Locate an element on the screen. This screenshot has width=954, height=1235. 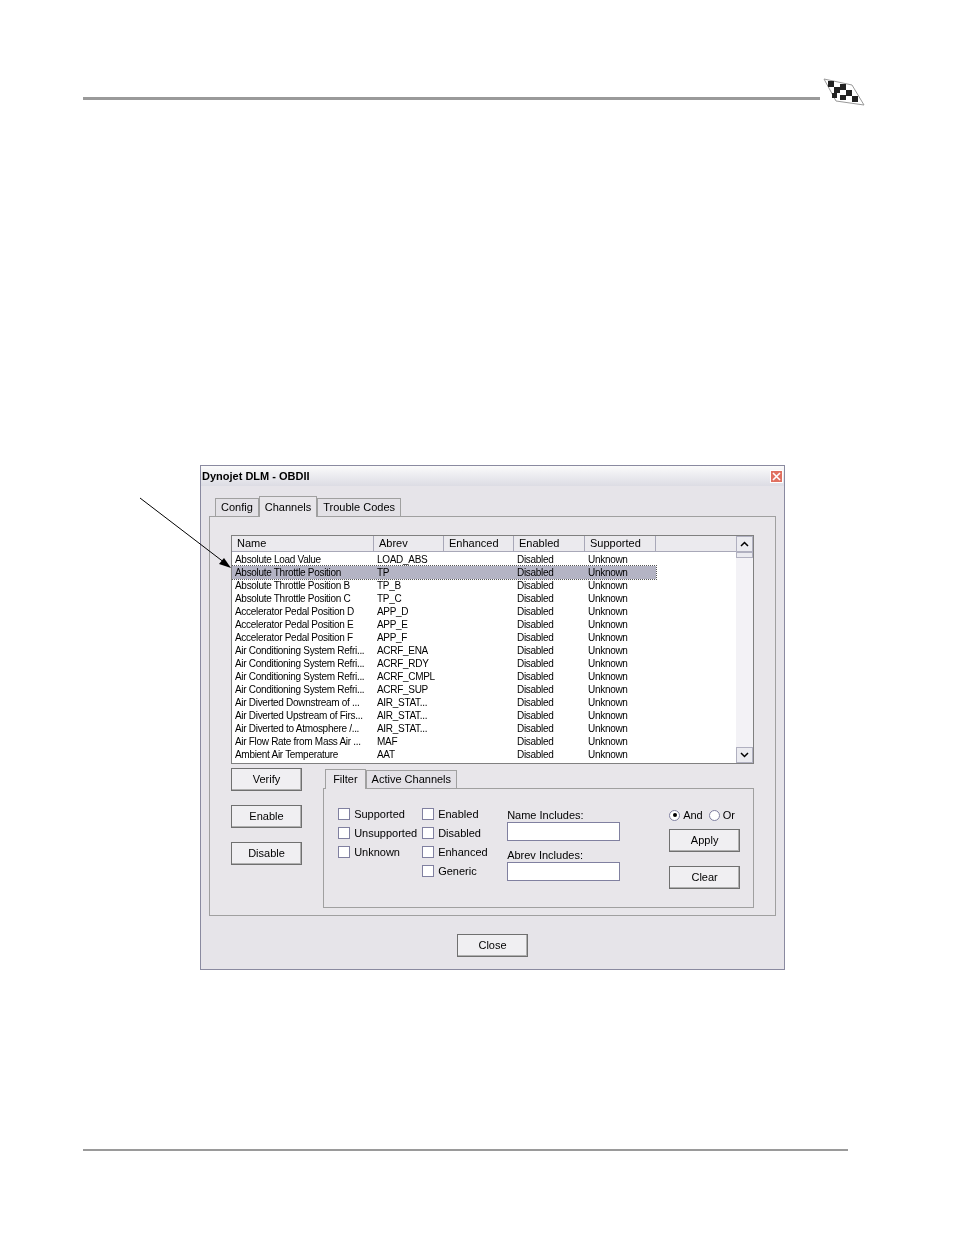
table-cell: TP is located at coordinates (383, 572).